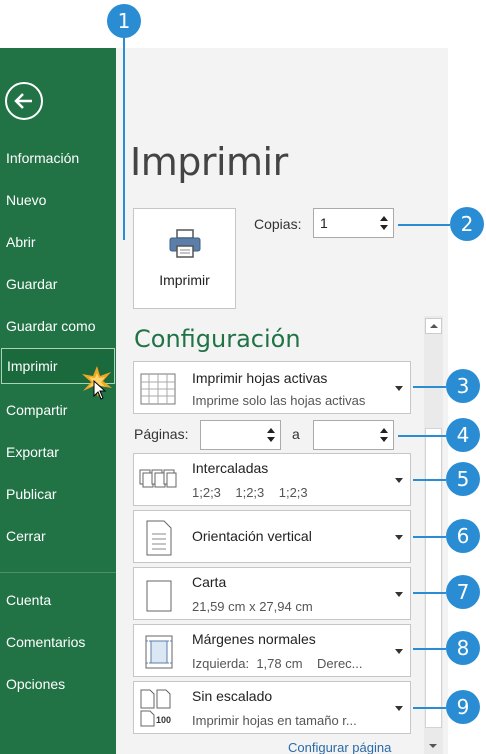 The height and width of the screenshot is (754, 486). I want to click on collate-subtitle: 1;2;3 1;2;3 1;2;3, so click(250, 492).